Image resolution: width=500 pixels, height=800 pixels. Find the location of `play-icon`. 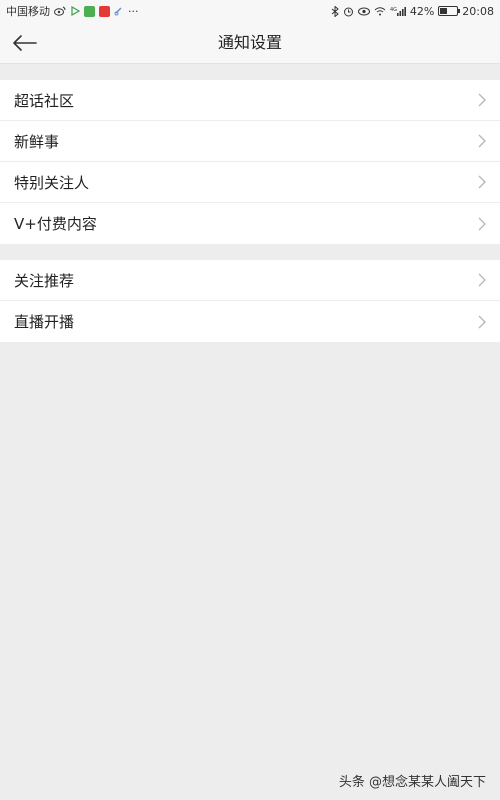

play-icon is located at coordinates (75, 11).